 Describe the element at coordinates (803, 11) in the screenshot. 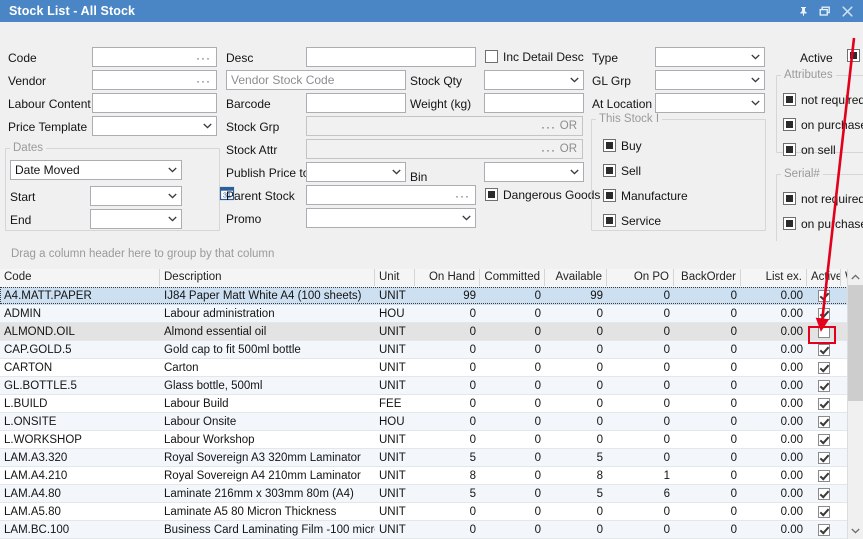

I see `pin-icon` at that location.